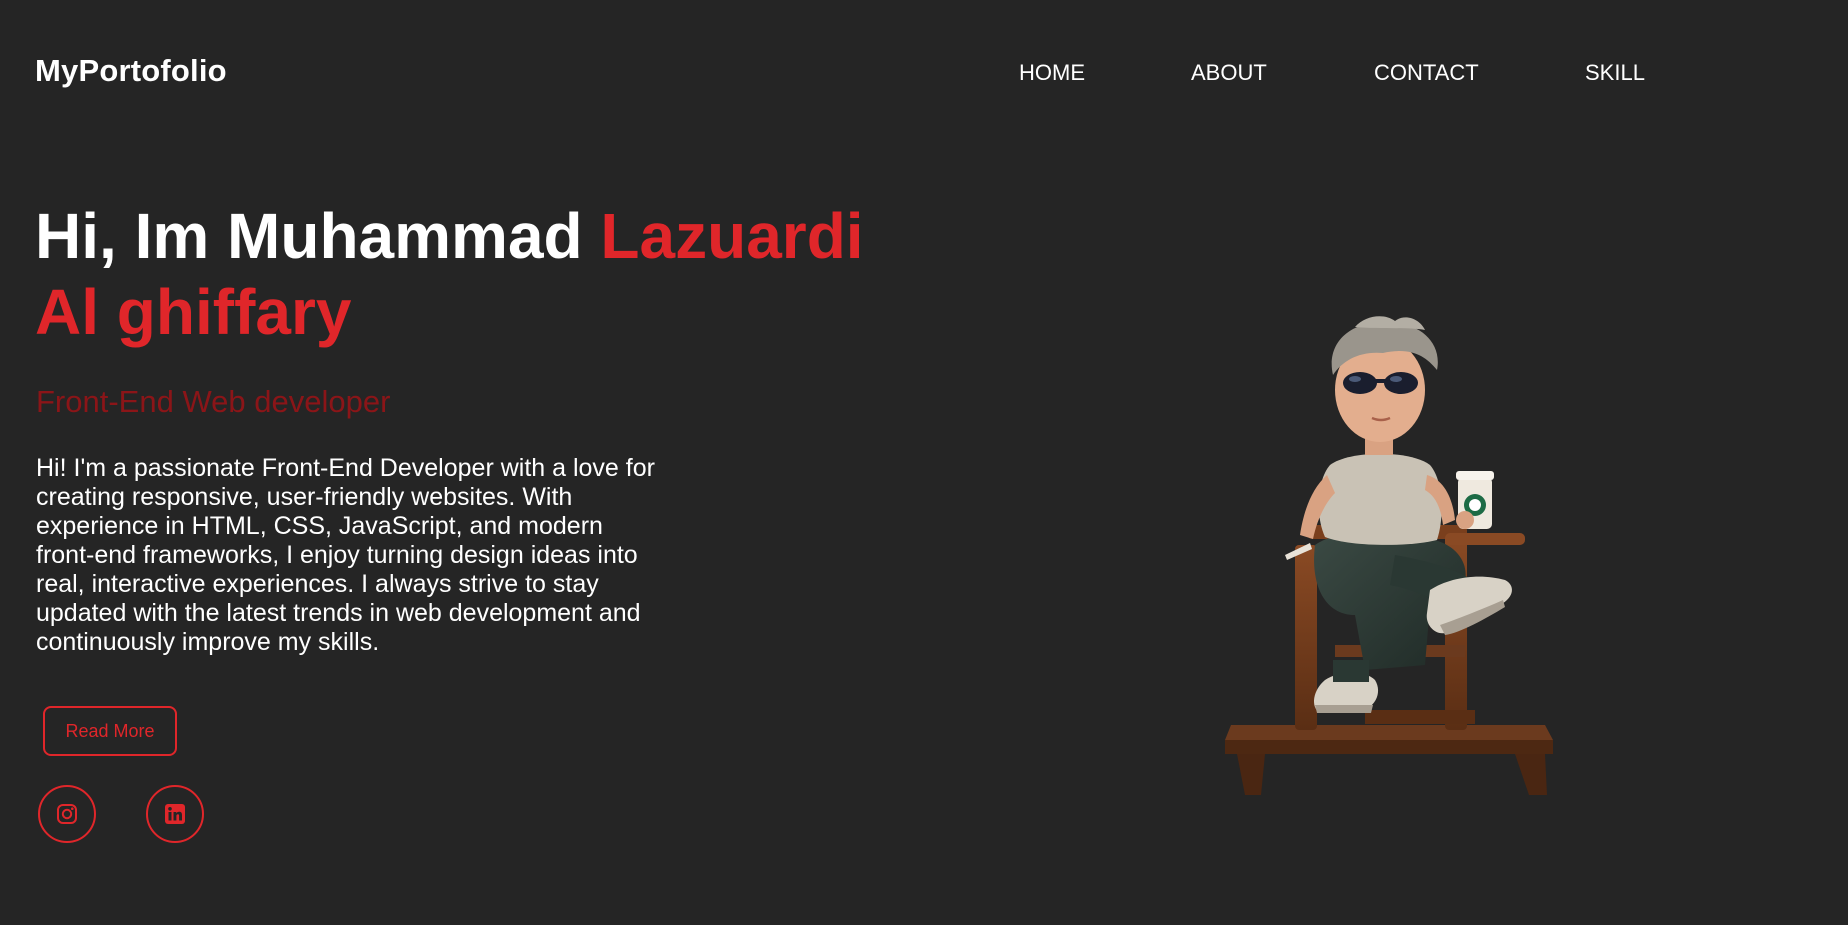 This screenshot has height=925, width=1848. I want to click on headline-greeting: Hi, Im Muhammad, so click(318, 236).